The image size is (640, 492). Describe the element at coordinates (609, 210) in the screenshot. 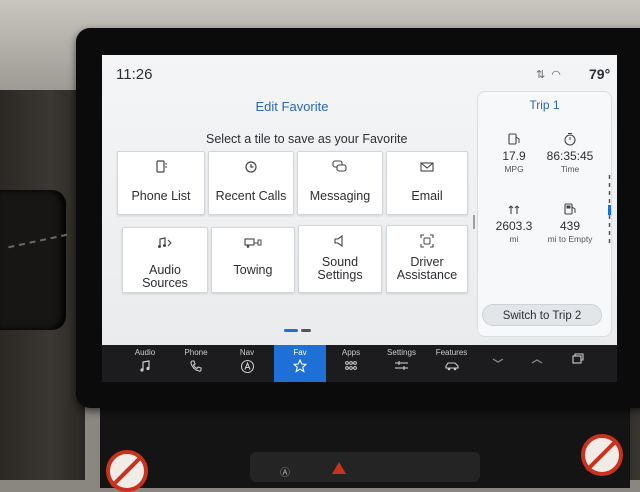

I see `trip-scrollbar` at that location.